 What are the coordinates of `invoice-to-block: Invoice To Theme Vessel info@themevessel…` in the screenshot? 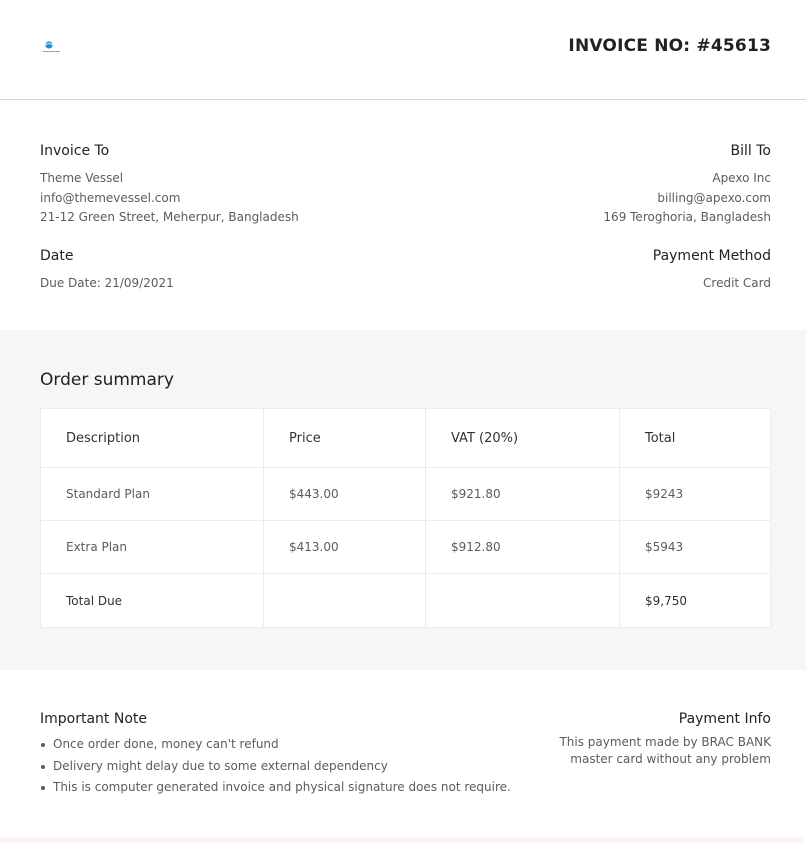 It's located at (169, 185).